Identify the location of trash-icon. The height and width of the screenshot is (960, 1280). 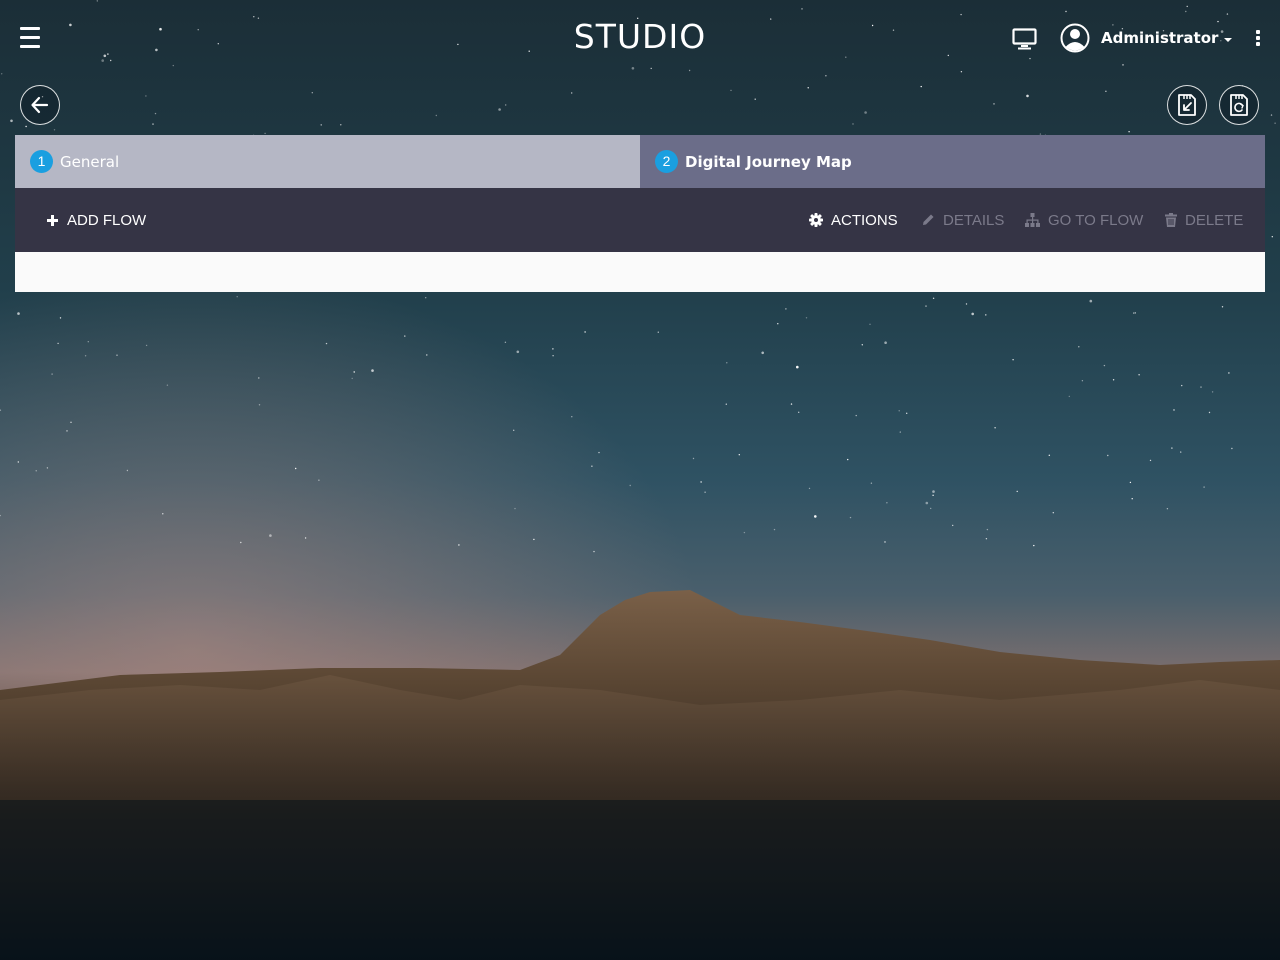
(1171, 220).